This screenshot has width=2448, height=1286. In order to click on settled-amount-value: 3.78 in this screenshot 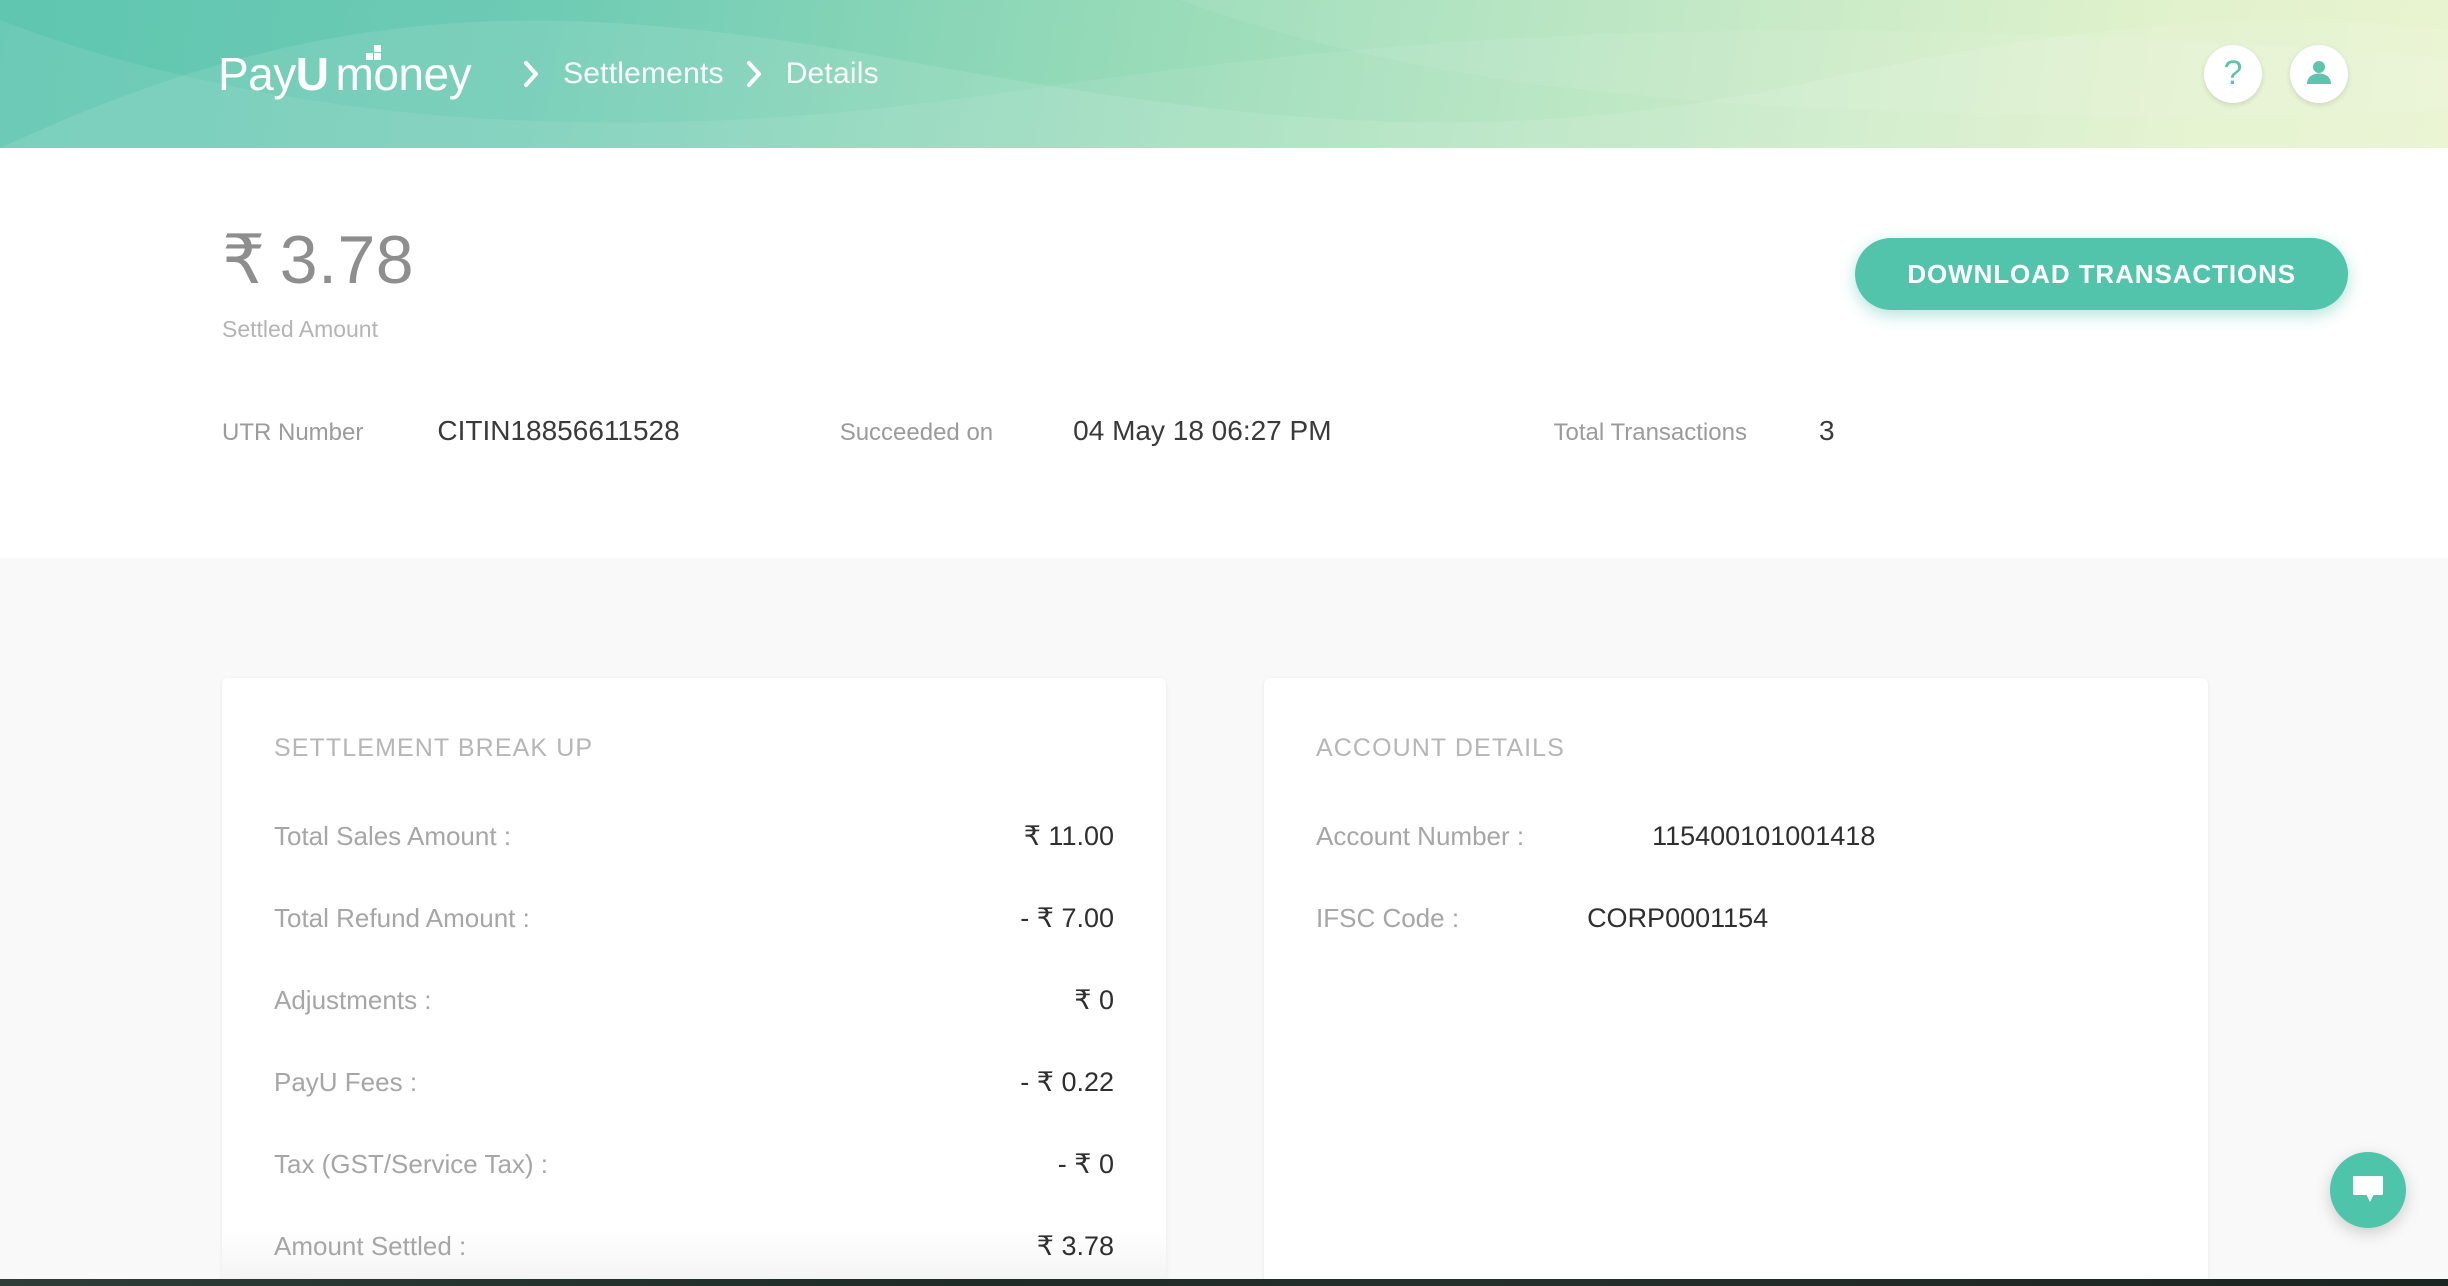, I will do `click(347, 260)`.